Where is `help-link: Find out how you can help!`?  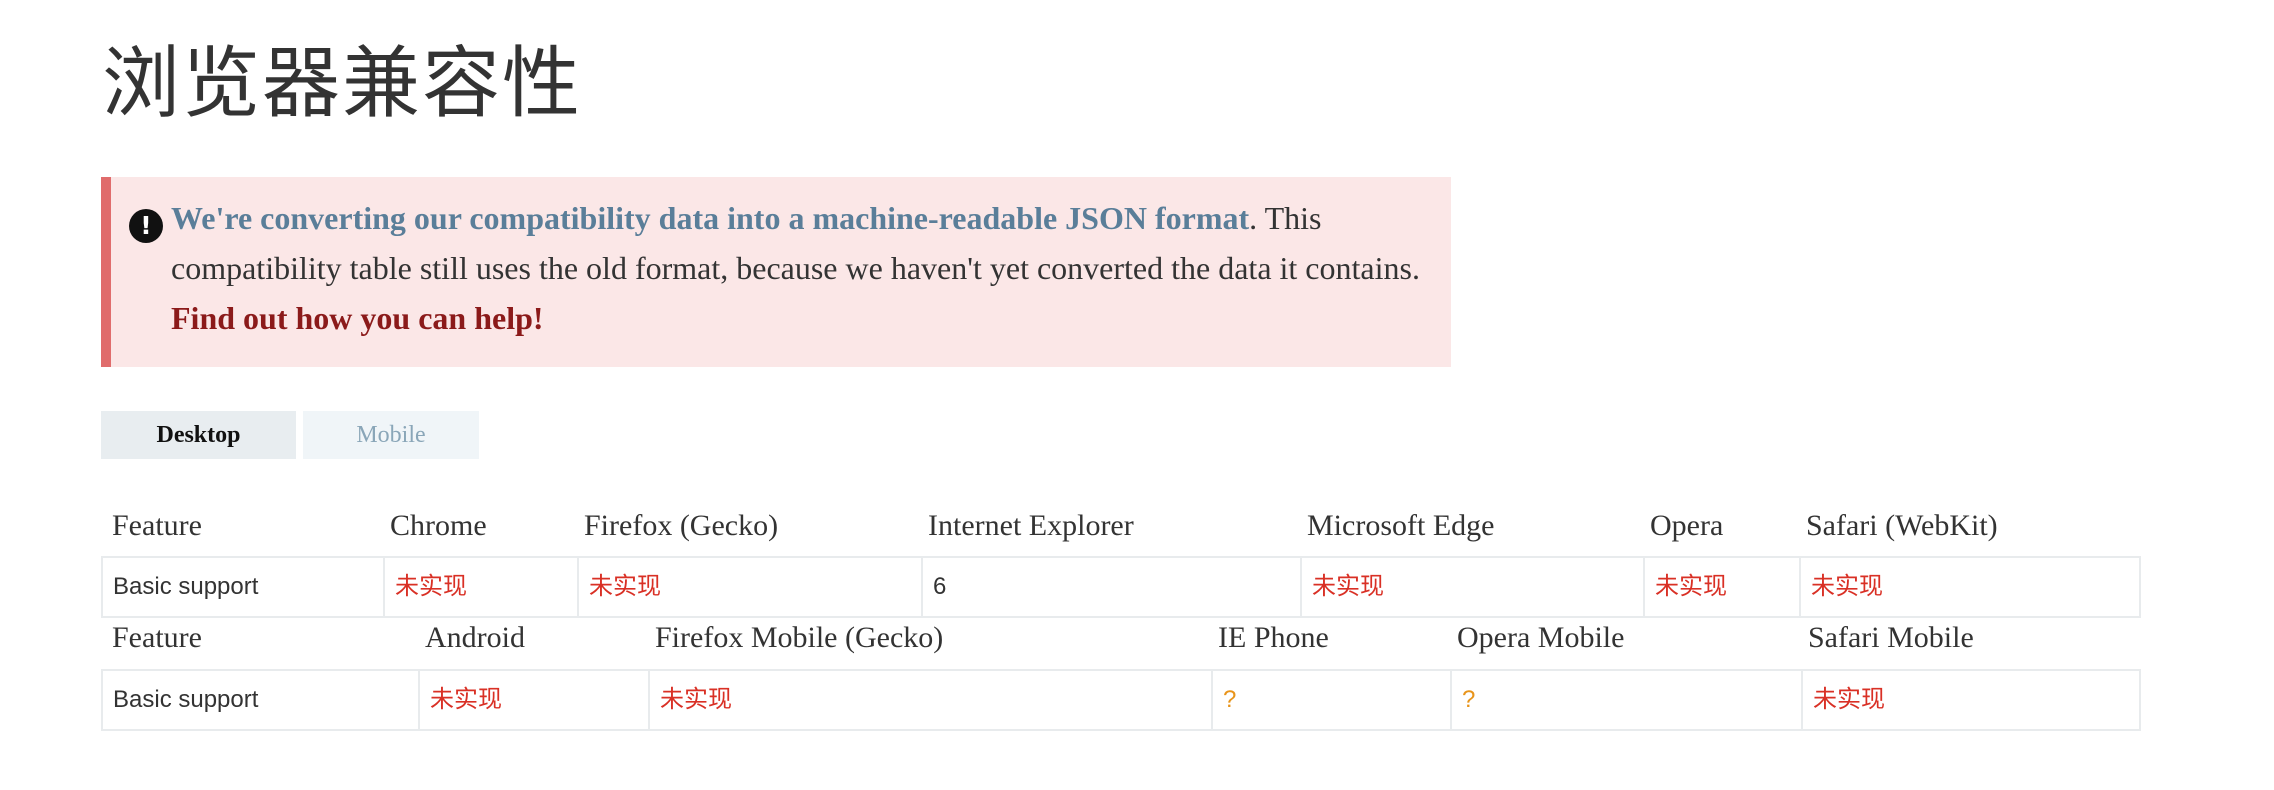 help-link: Find out how you can help! is located at coordinates (357, 318).